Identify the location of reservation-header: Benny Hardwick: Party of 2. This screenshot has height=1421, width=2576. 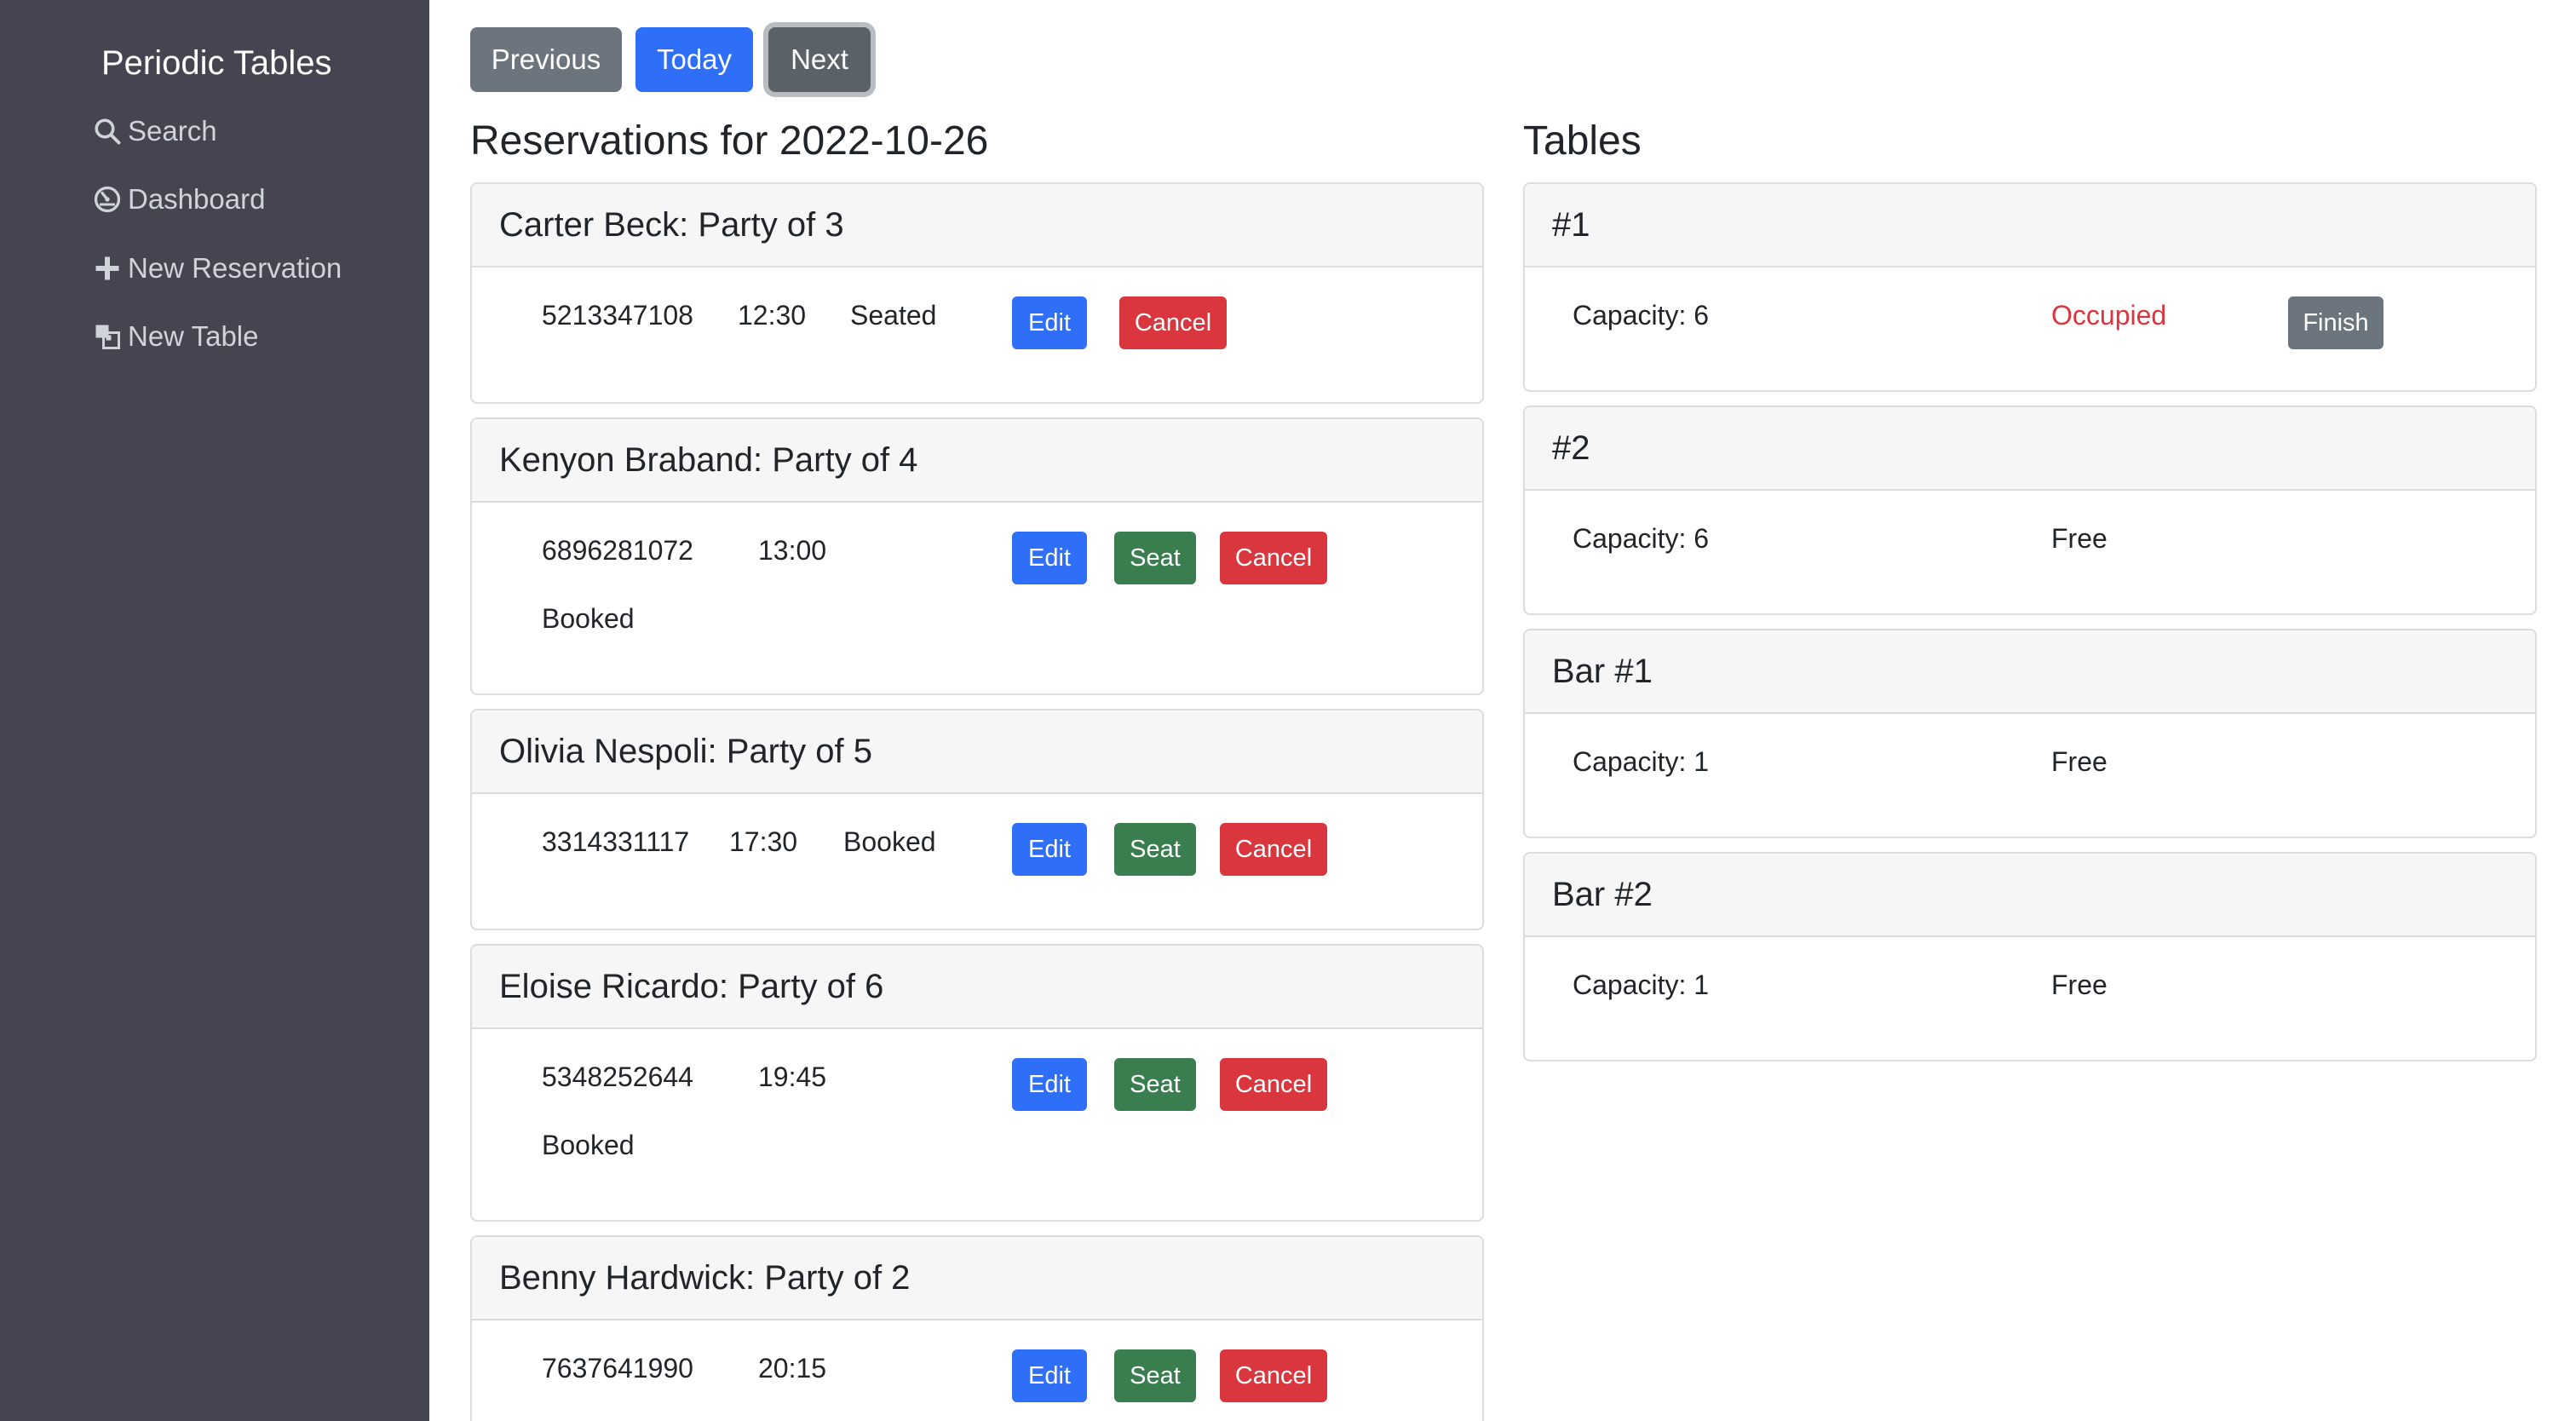
(977, 1278).